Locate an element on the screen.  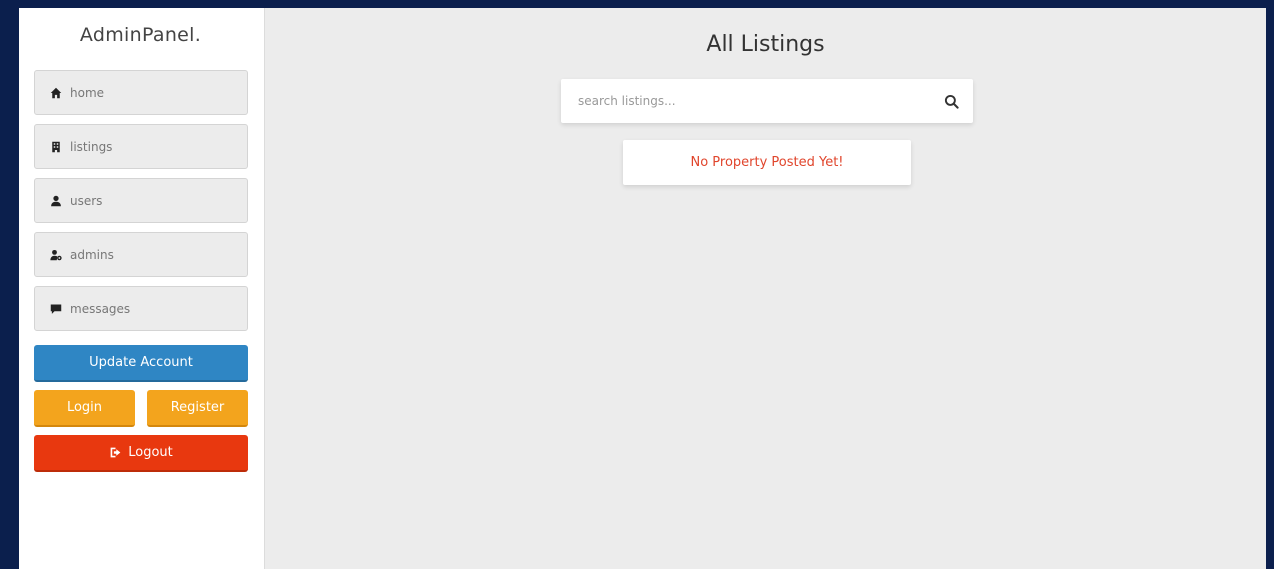
sidebar-item-label: admins is located at coordinates (92, 254).